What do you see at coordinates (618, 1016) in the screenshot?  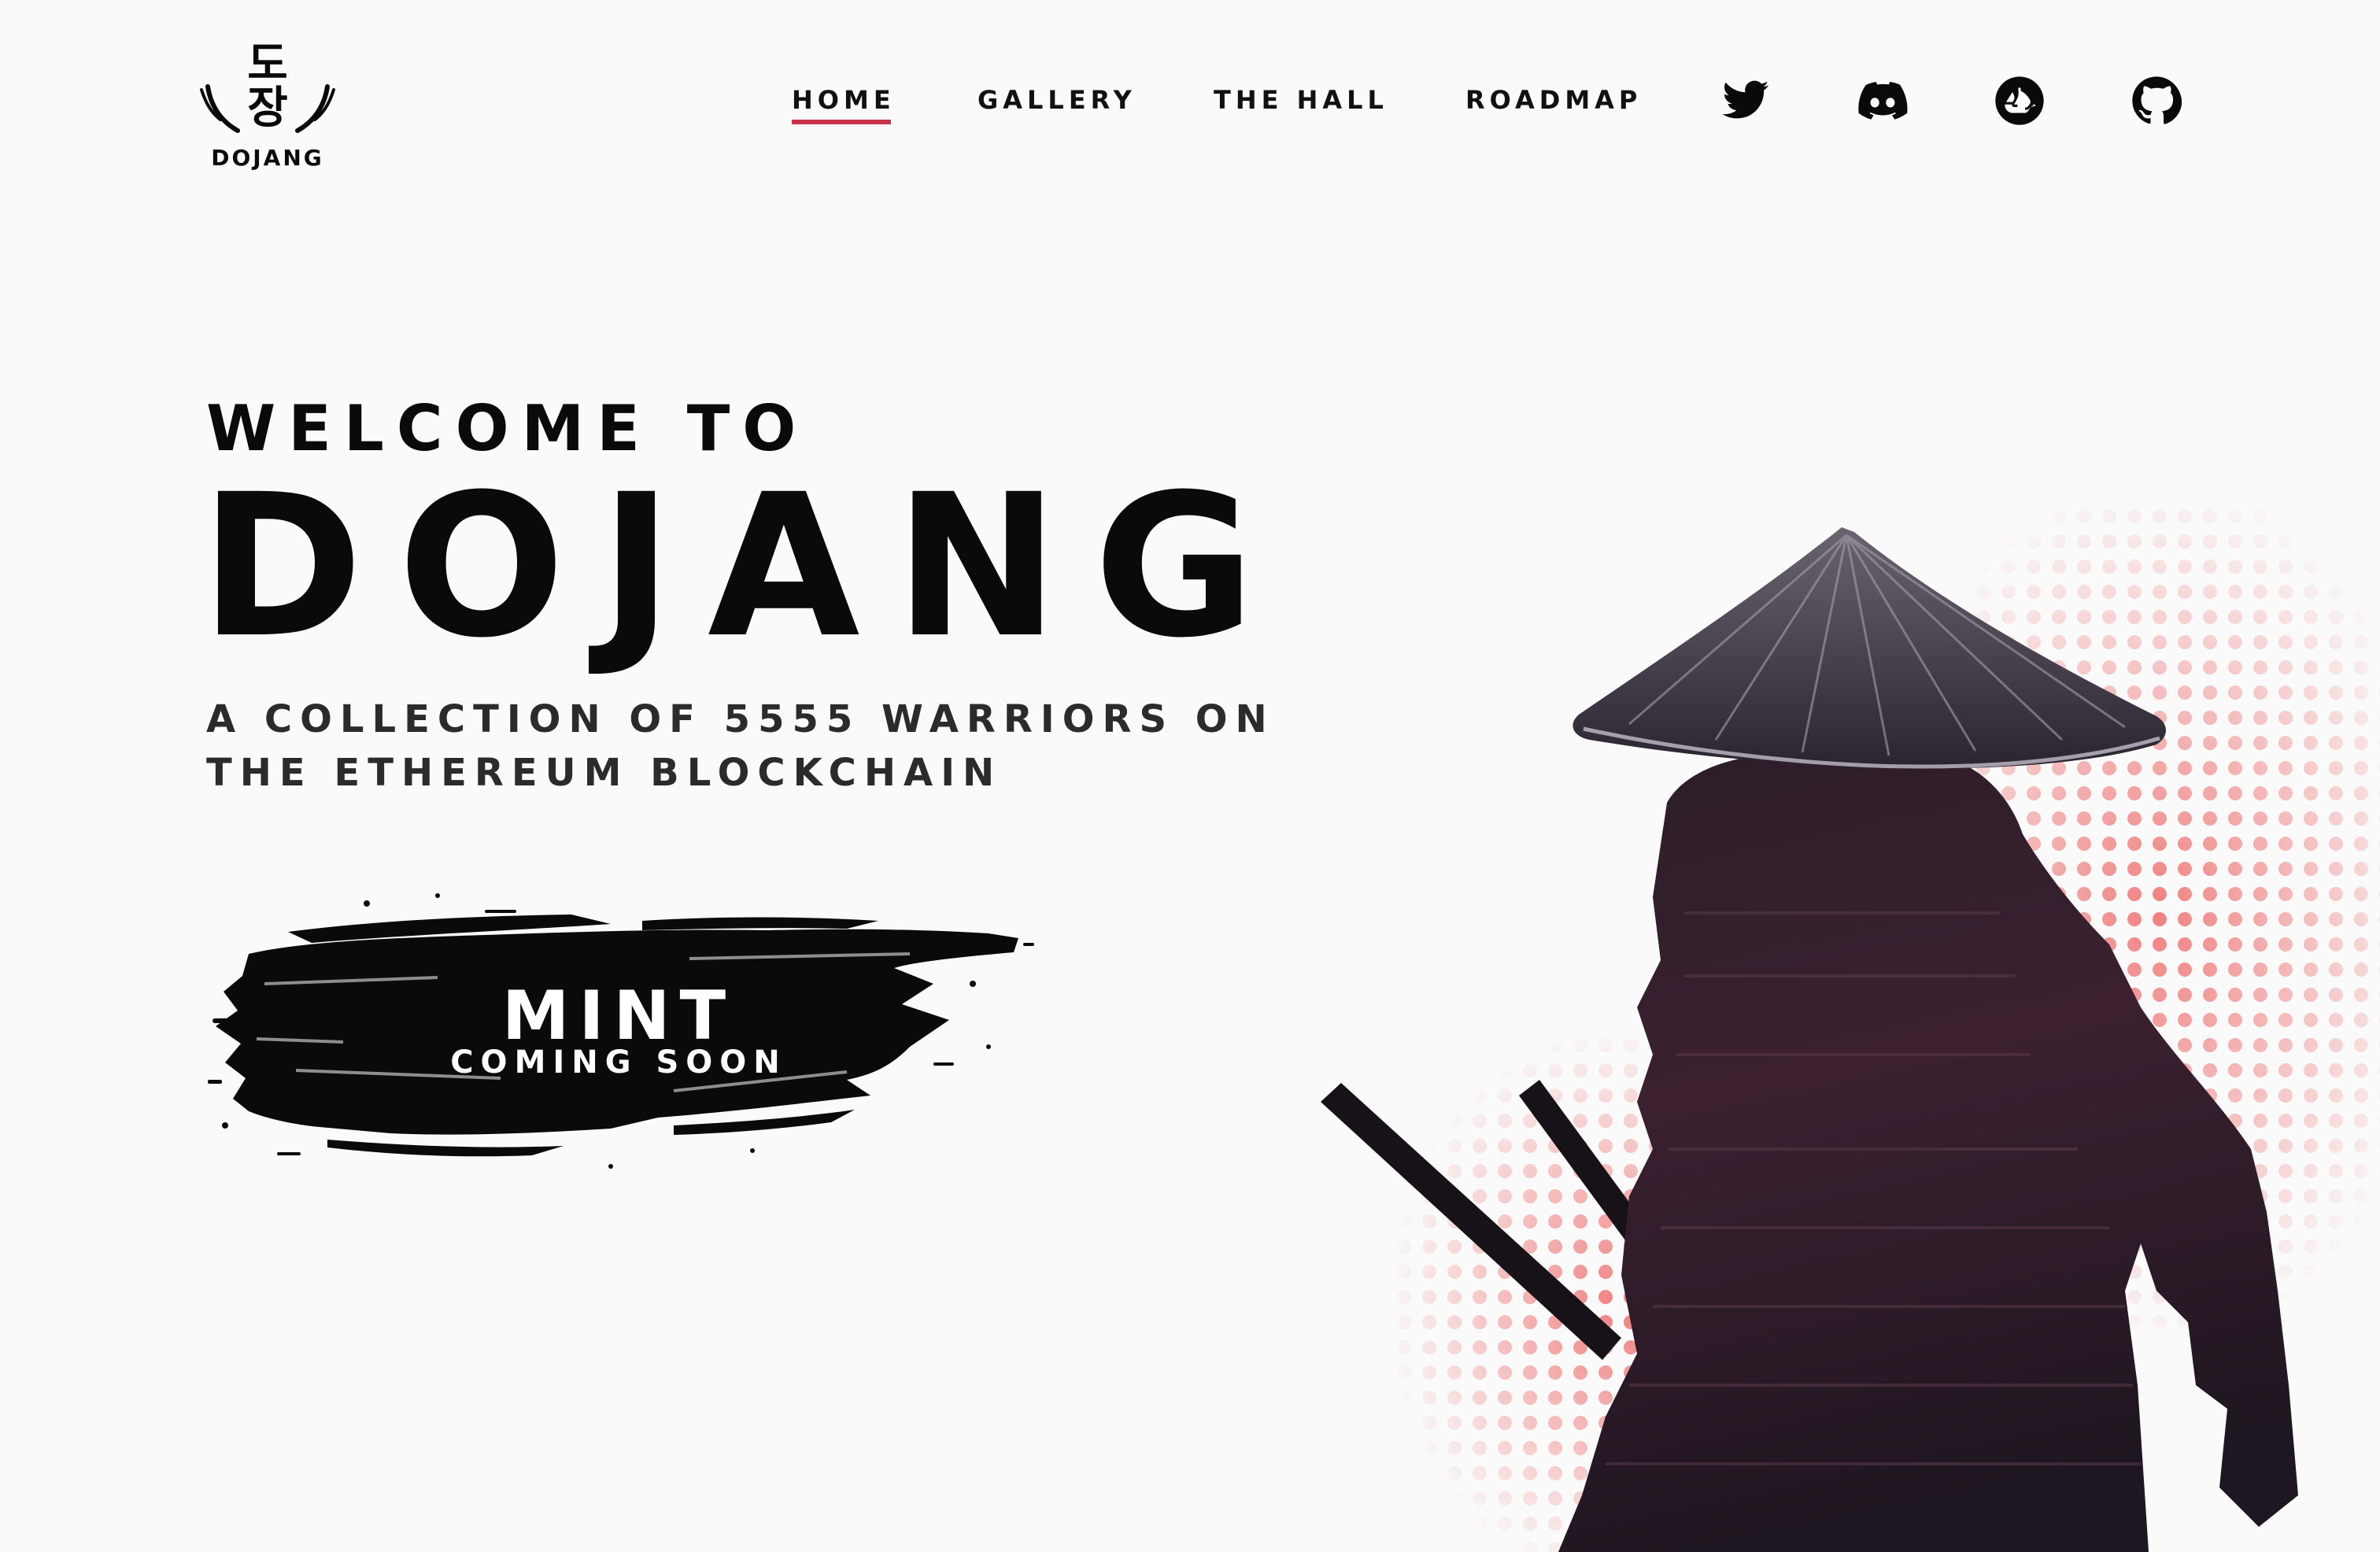 I see `mint-label: MINT` at bounding box center [618, 1016].